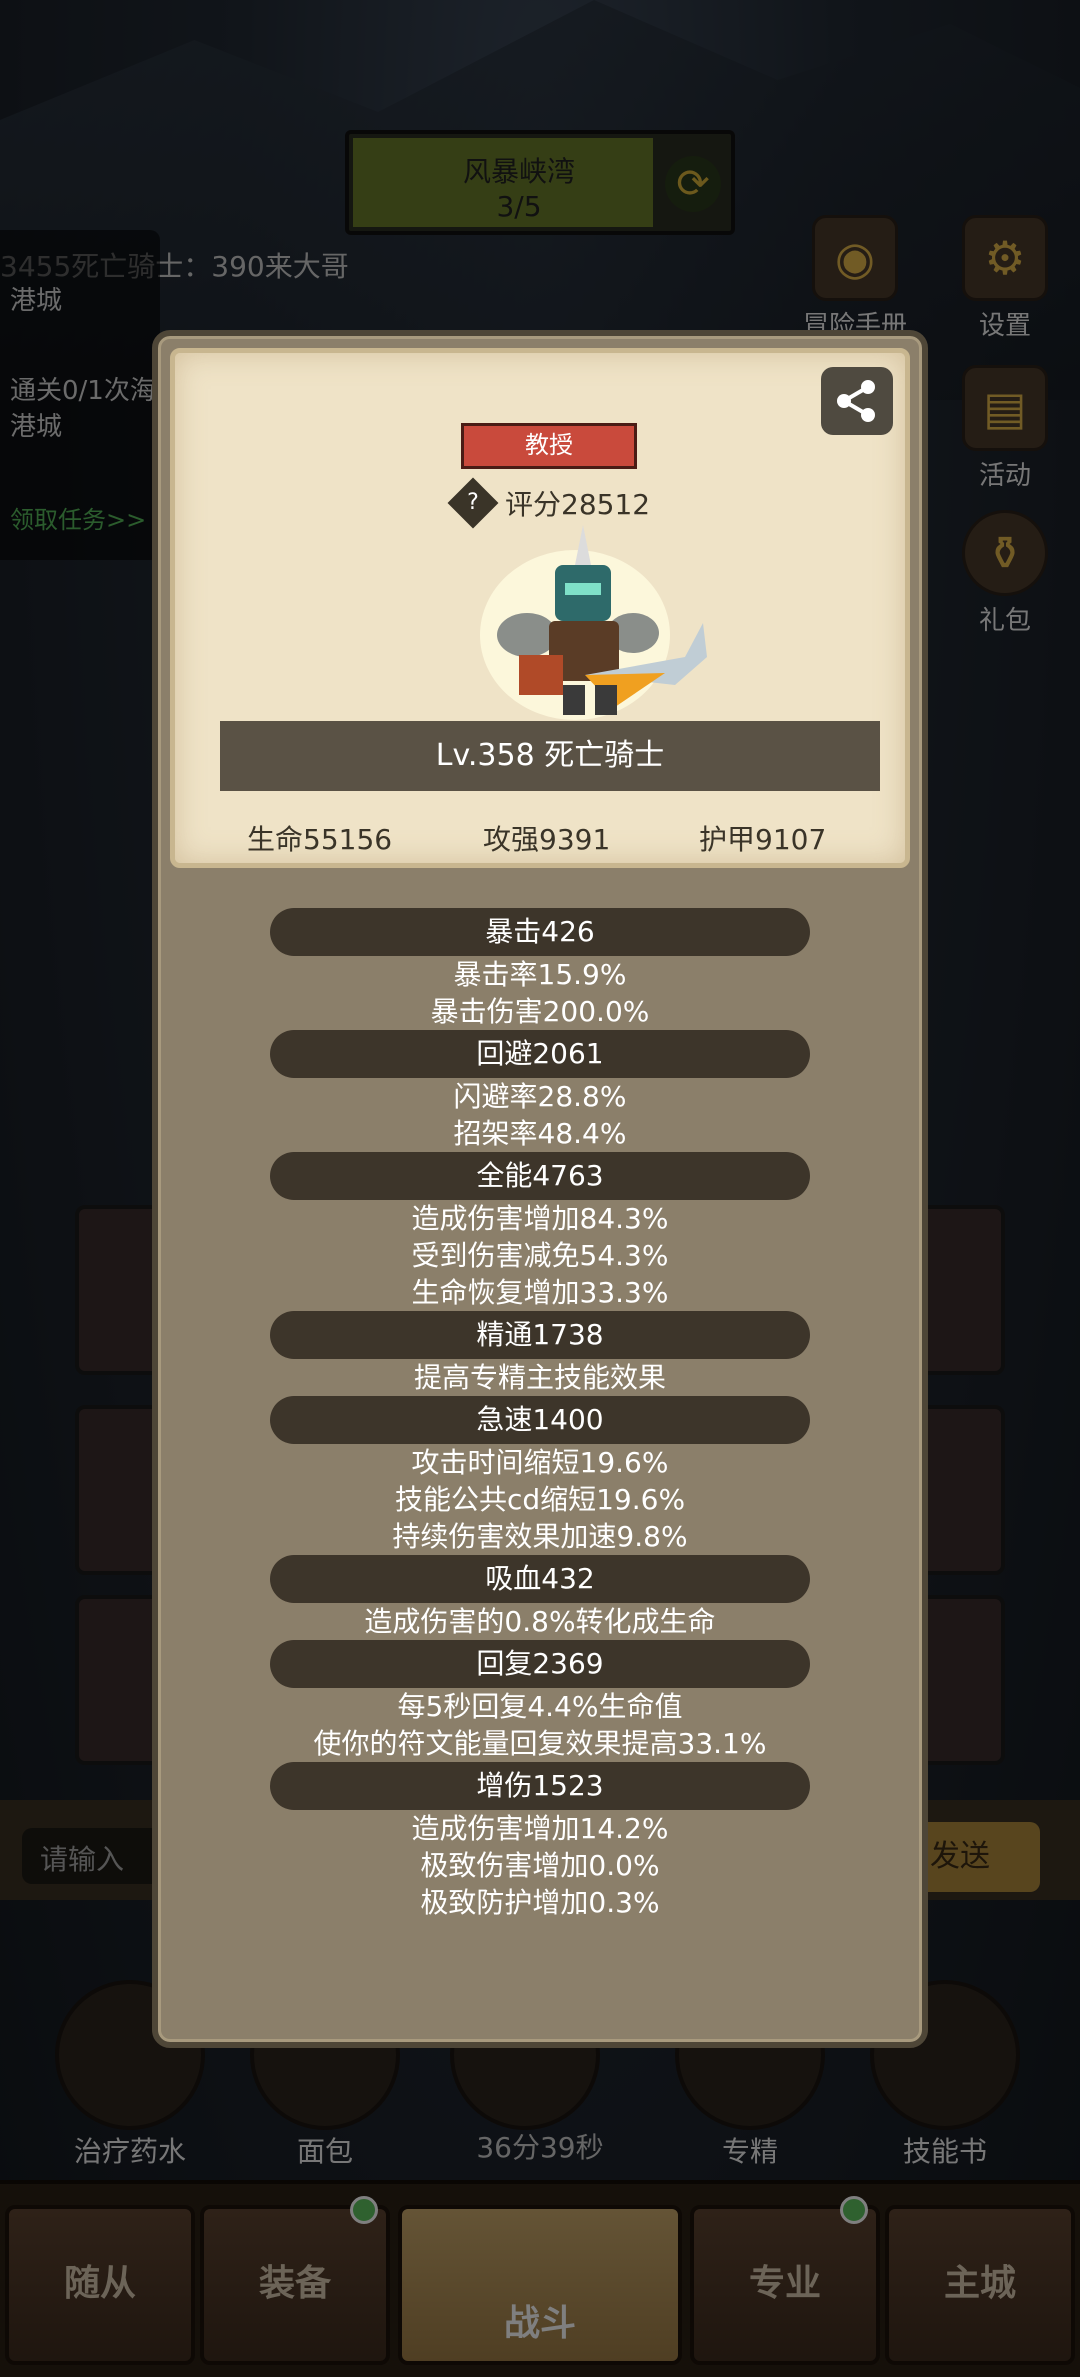  What do you see at coordinates (540, 1133) in the screenshot?
I see `attribute-detail: 招架率48.4%` at bounding box center [540, 1133].